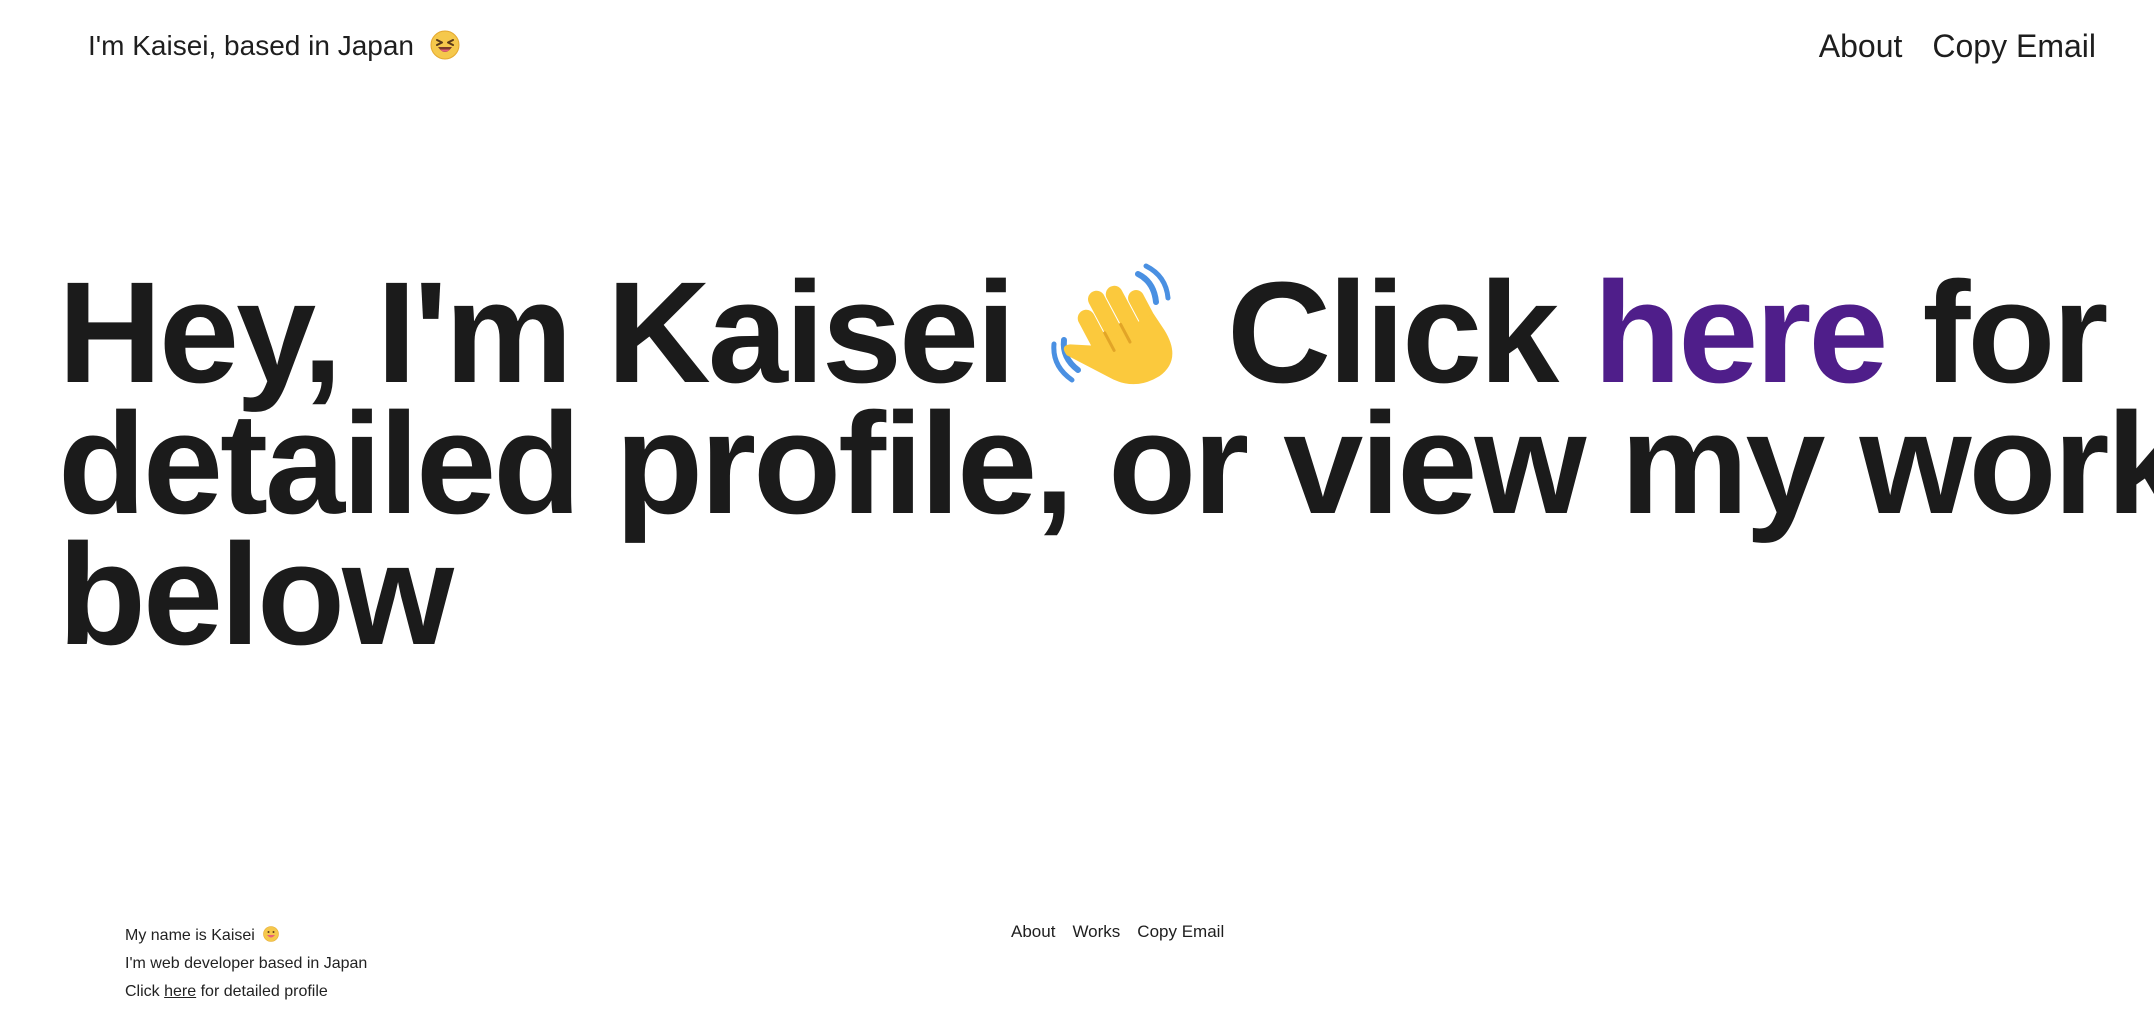 The width and height of the screenshot is (2154, 1034). Describe the element at coordinates (180, 991) in the screenshot. I see `footer-here-link: here` at that location.